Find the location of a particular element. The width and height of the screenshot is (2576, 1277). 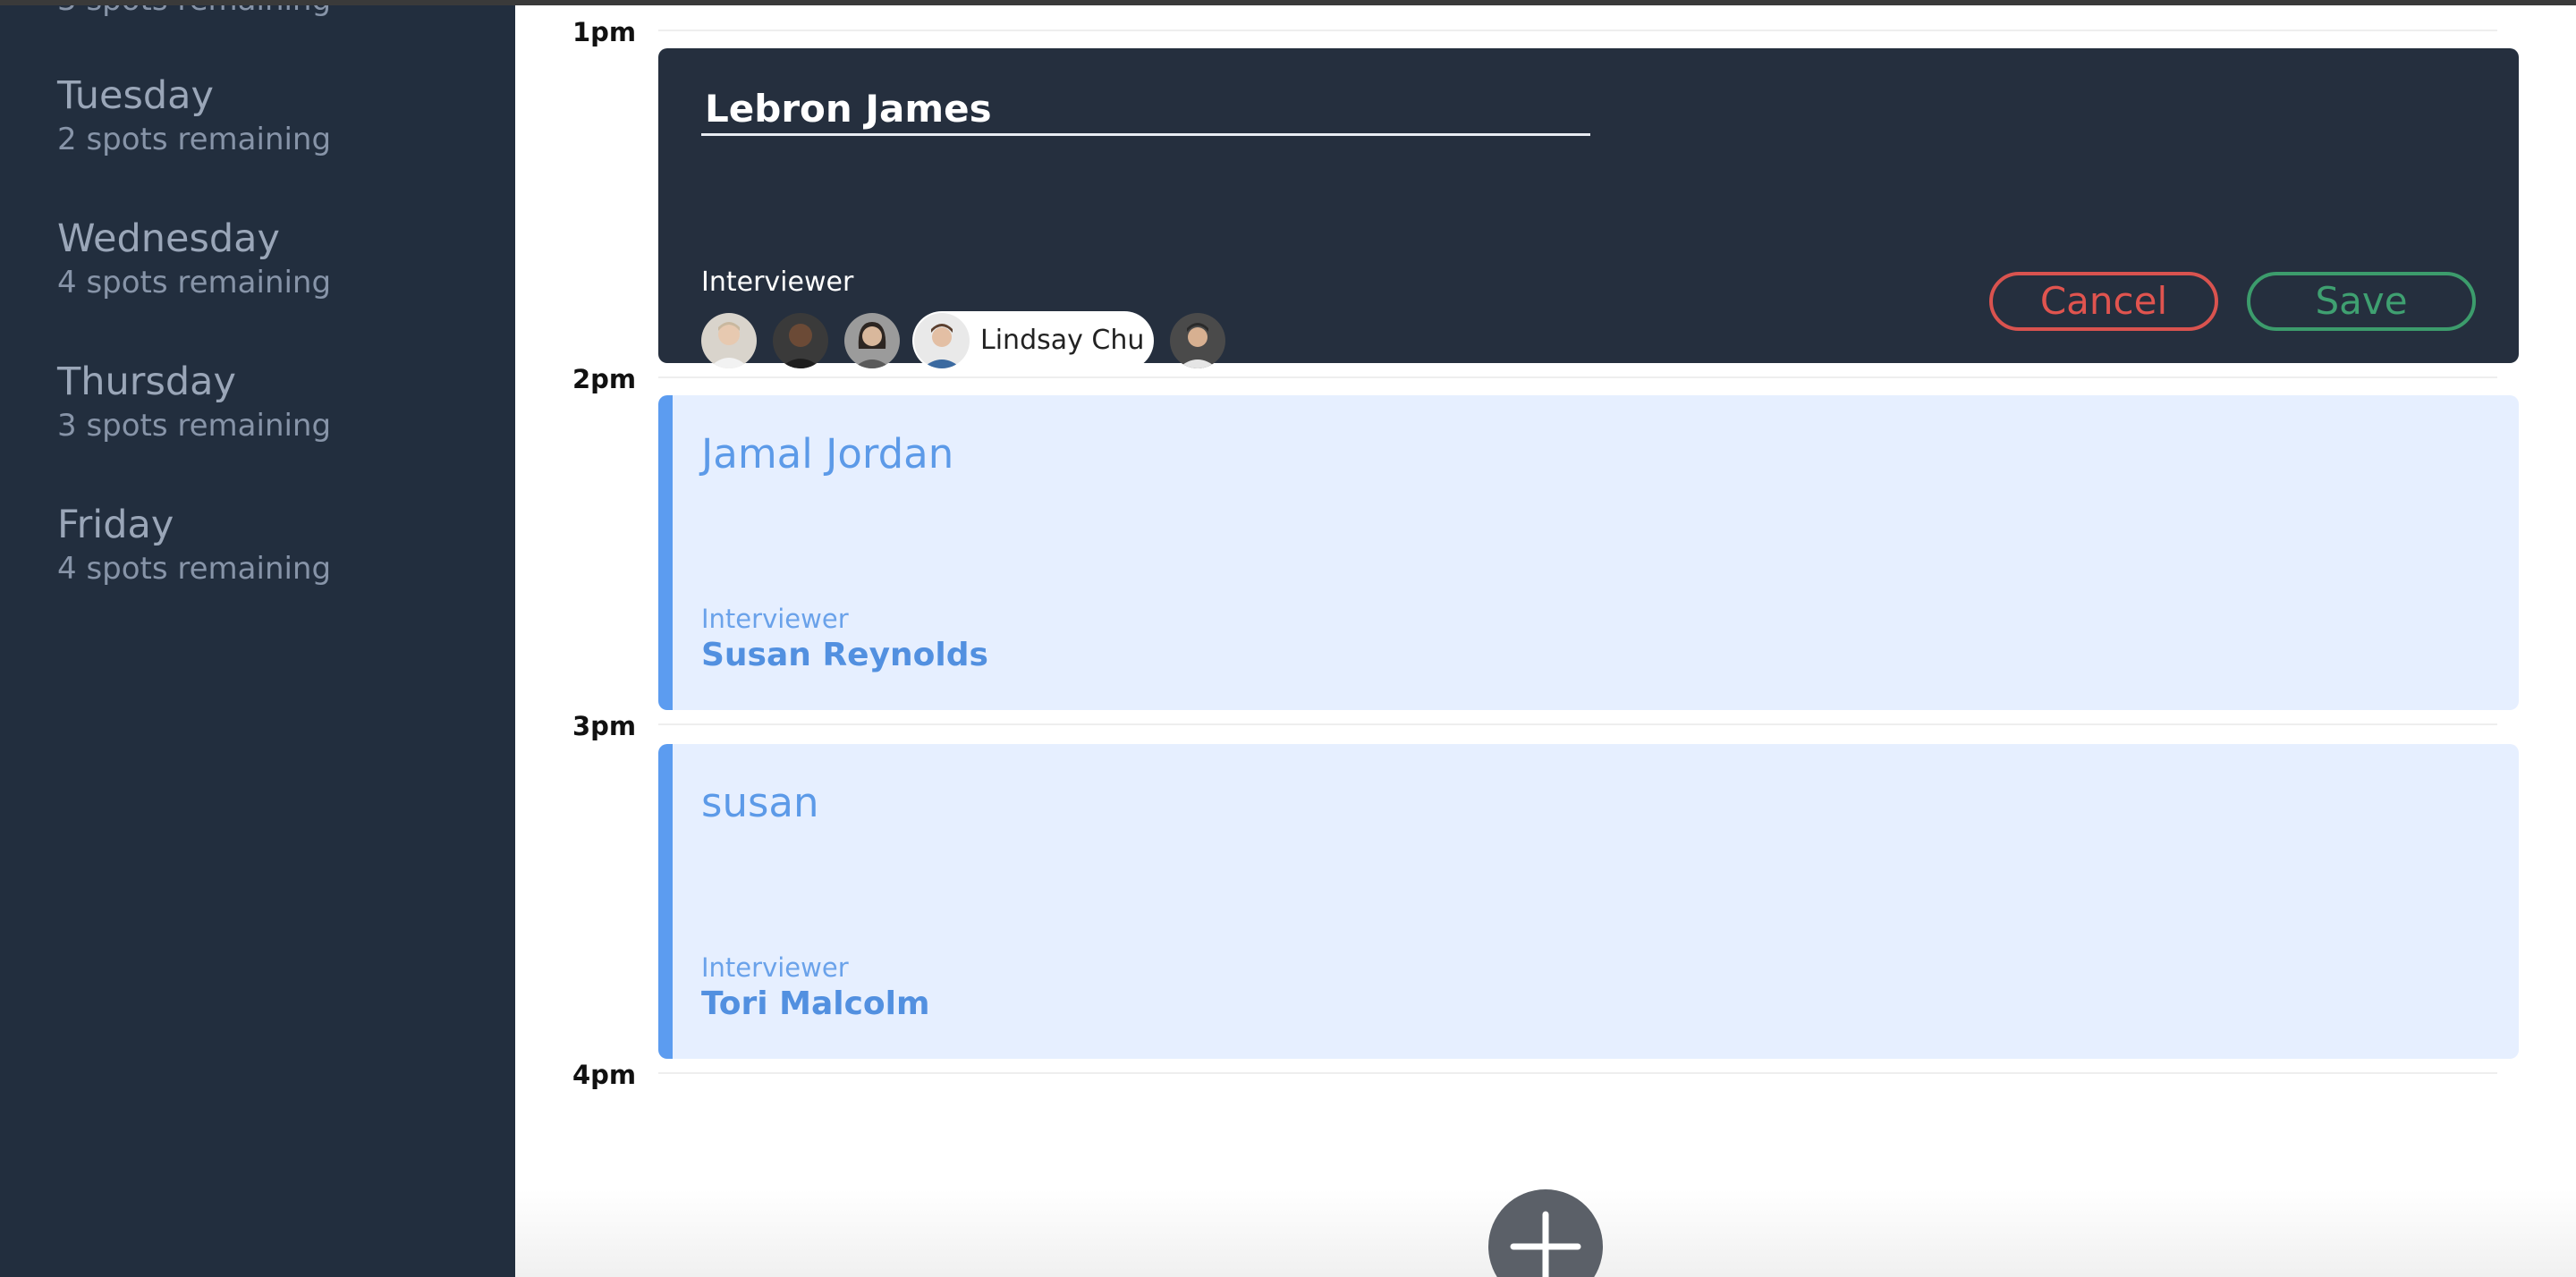

appointment-interviewer-name: Susan Reynolds is located at coordinates (844, 655).